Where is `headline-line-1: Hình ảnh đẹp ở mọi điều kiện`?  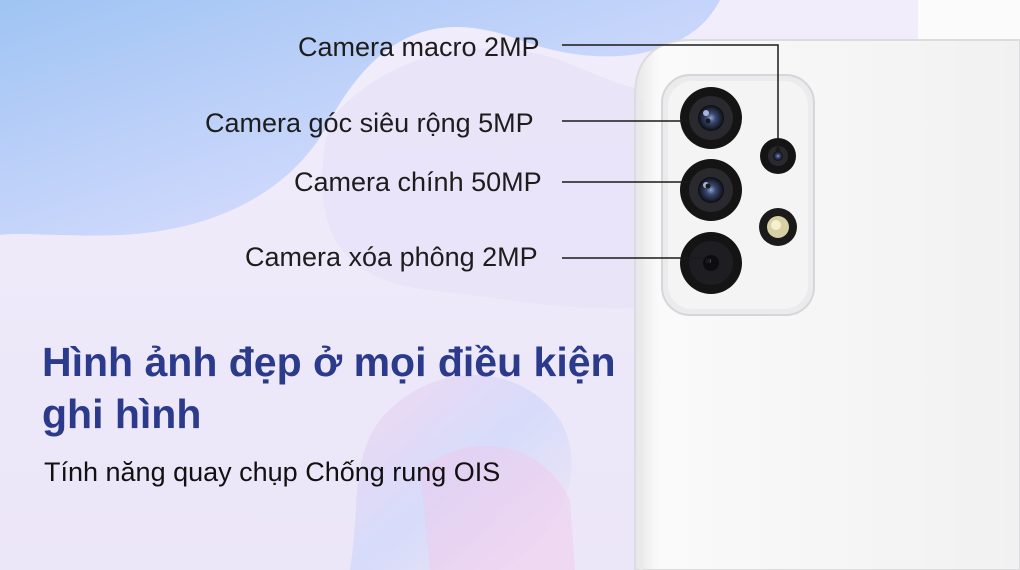
headline-line-1: Hình ảnh đẹp ở mọi điều kiện is located at coordinates (329, 362).